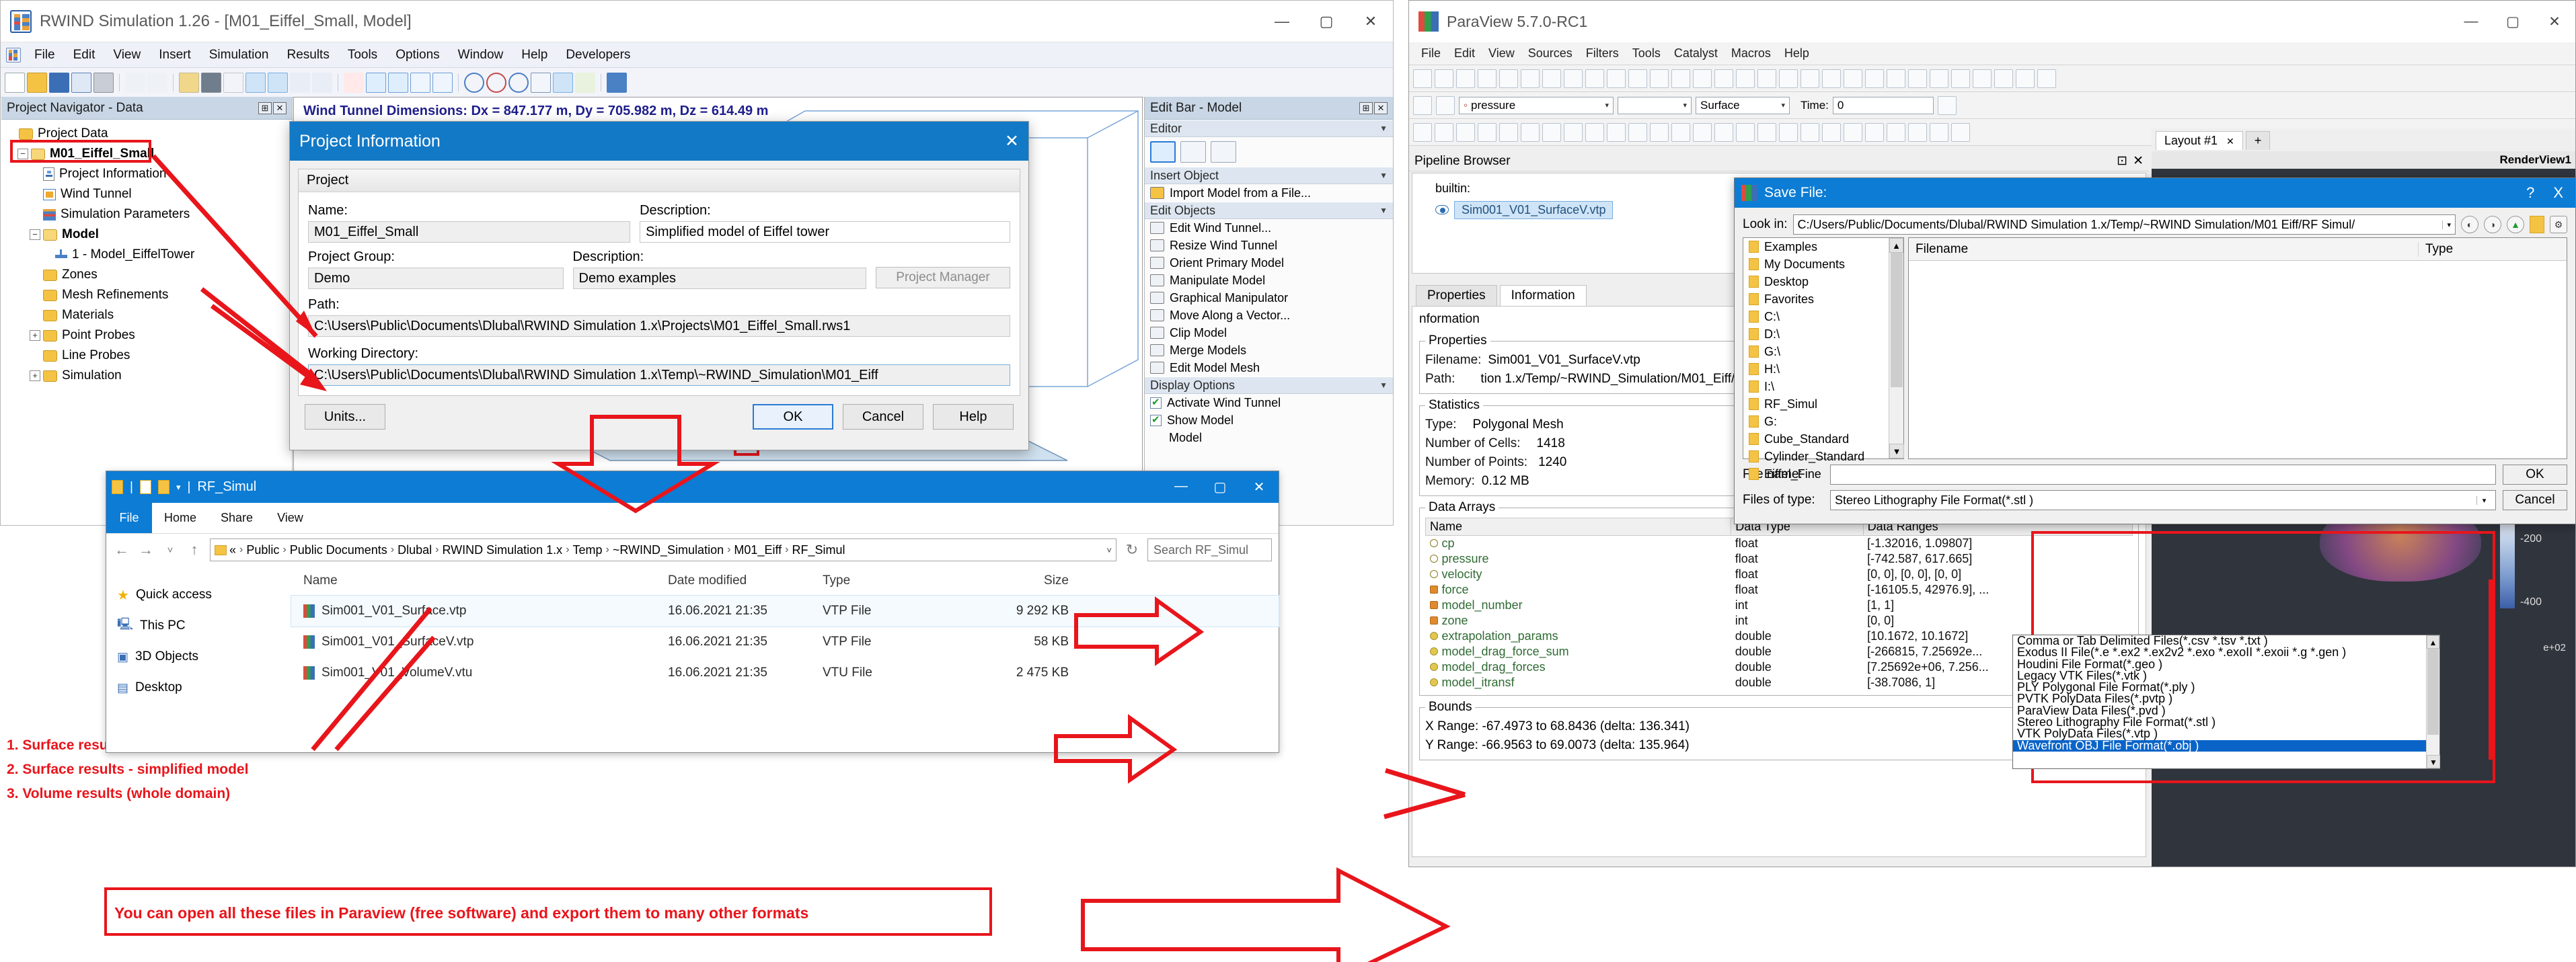  I want to click on breadcrumb-segment: RWIND Simulation 1.x, so click(502, 550).